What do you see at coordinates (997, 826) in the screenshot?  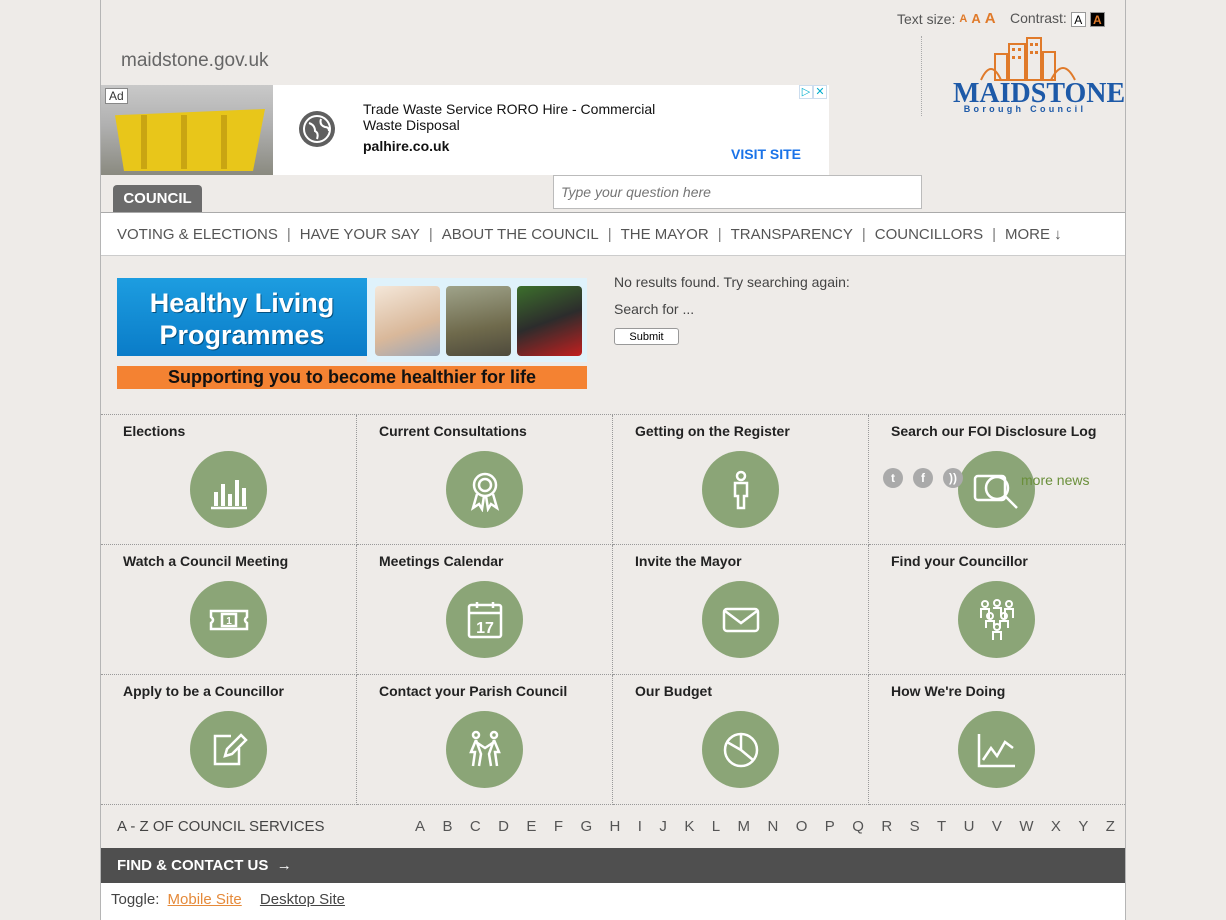 I see `az-letter-v: V` at bounding box center [997, 826].